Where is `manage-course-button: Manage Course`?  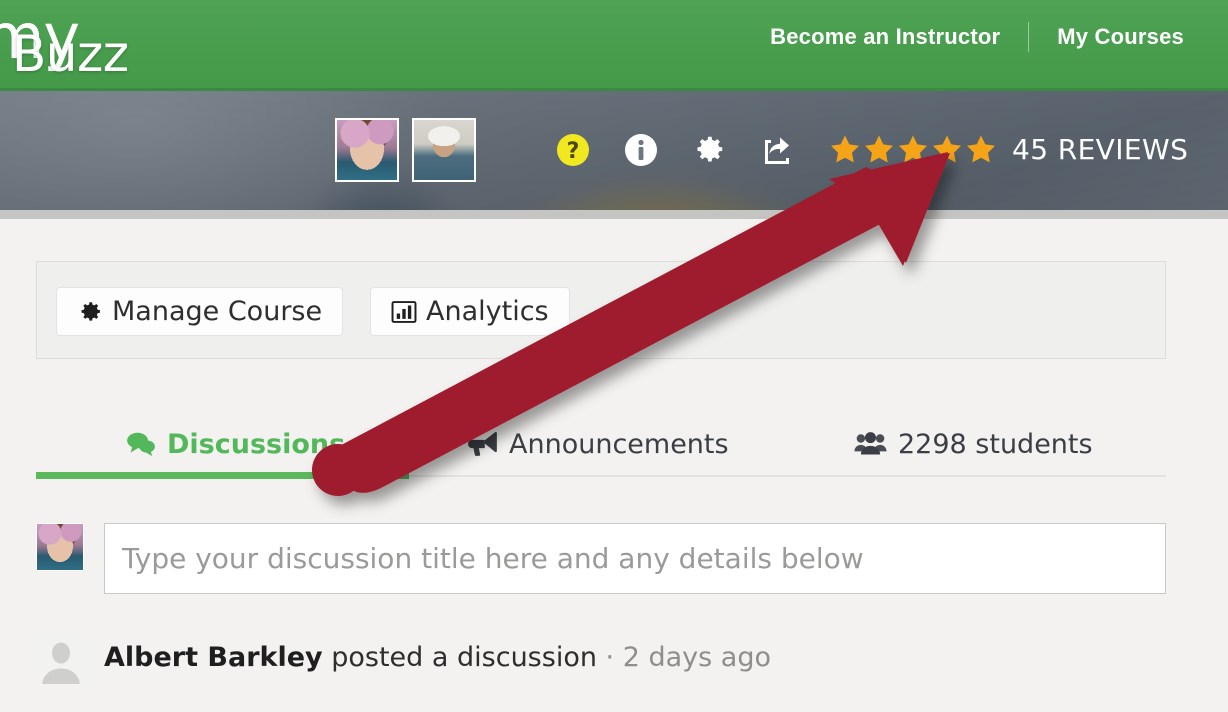 manage-course-button: Manage Course is located at coordinates (200, 311).